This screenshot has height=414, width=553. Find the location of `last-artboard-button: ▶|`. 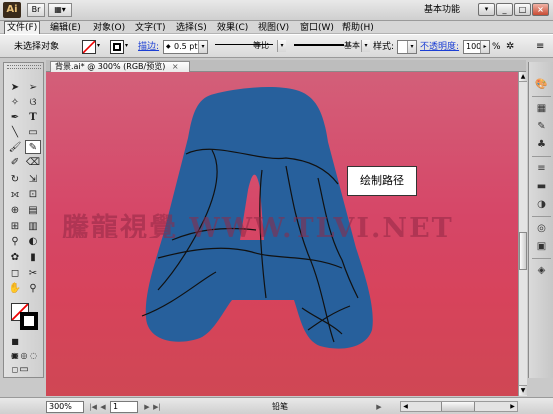

last-artboard-button: ▶| is located at coordinates (157, 407).